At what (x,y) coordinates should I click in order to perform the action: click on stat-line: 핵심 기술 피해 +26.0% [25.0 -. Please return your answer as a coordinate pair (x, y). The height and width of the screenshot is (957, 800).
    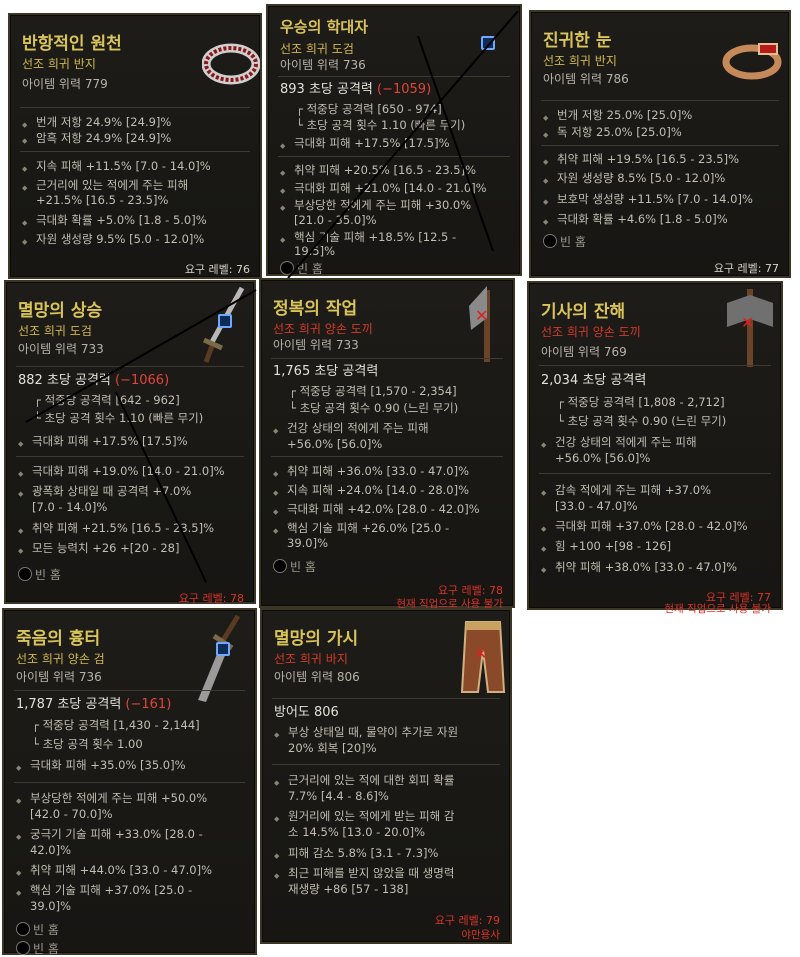
    Looking at the image, I should click on (389, 529).